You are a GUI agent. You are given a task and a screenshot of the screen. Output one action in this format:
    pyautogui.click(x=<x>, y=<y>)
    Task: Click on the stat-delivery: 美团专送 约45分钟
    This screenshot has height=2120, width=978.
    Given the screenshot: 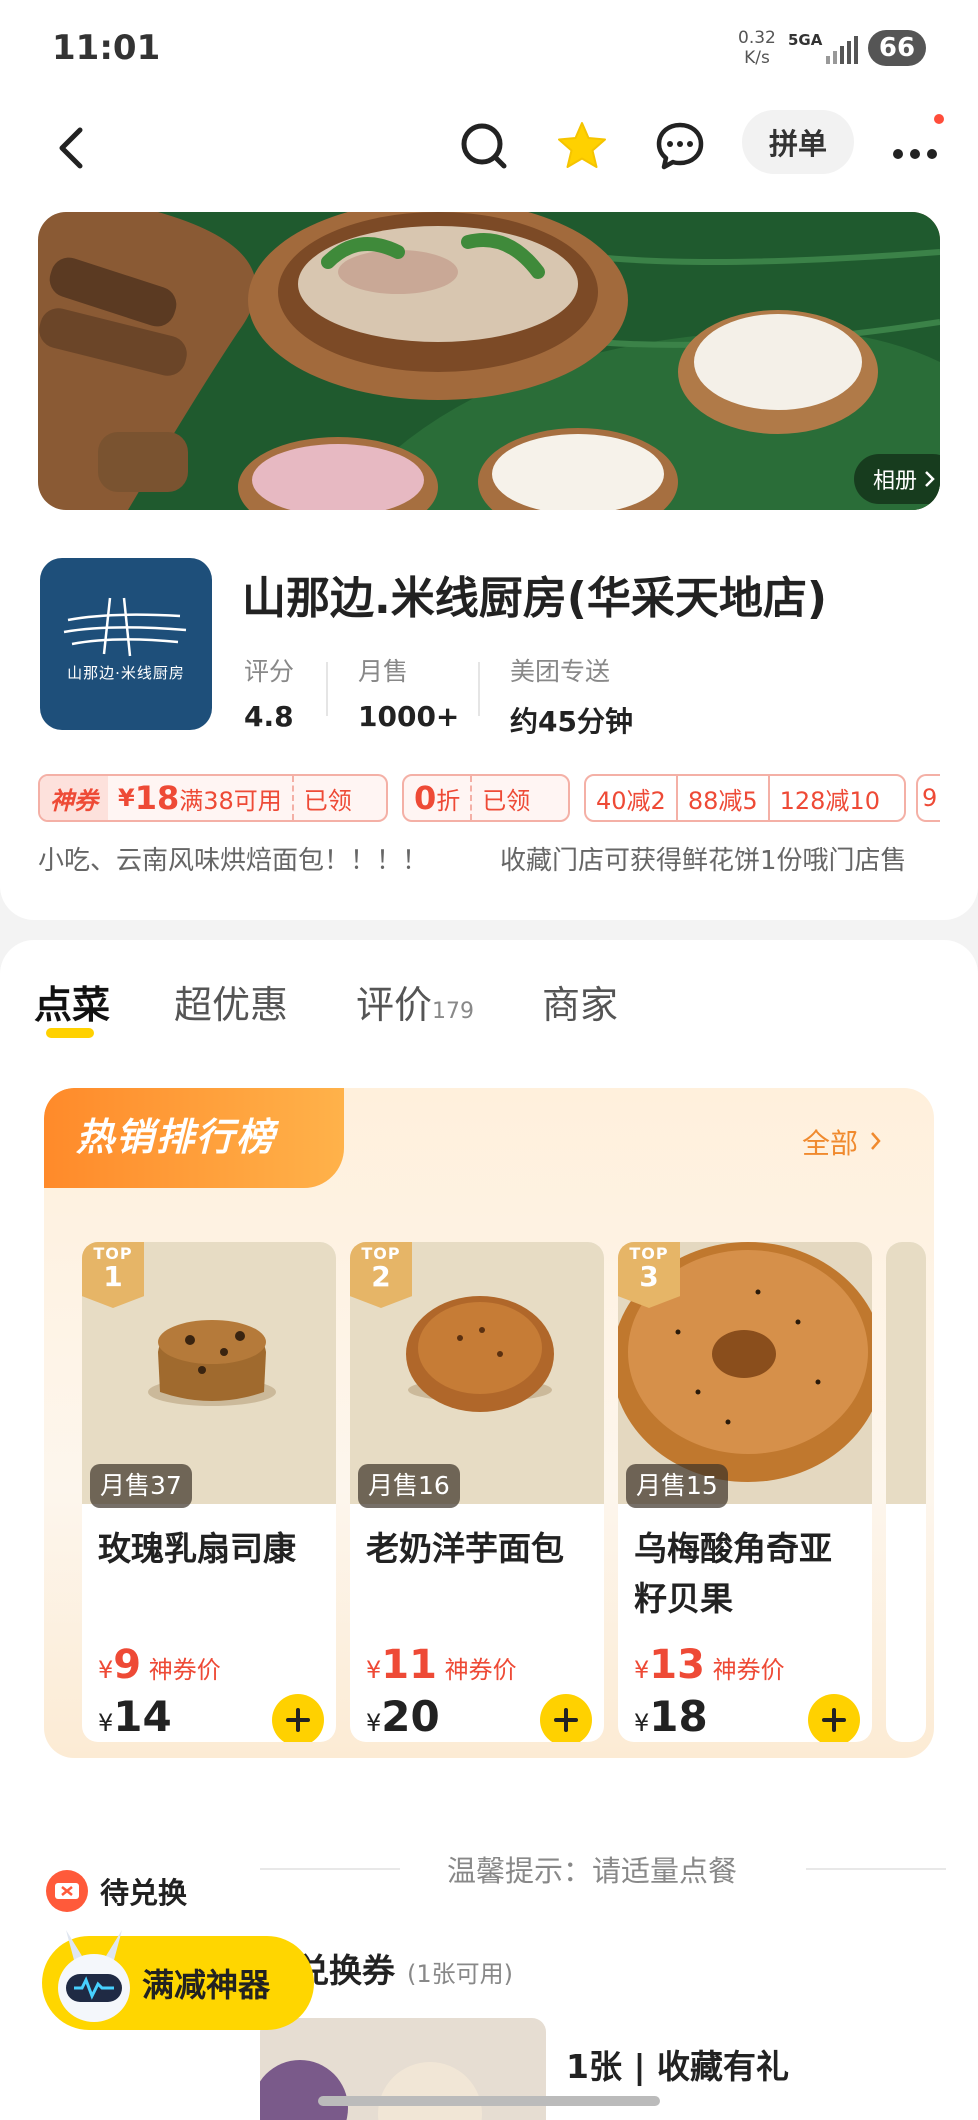 What is the action you would take?
    pyautogui.click(x=571, y=697)
    